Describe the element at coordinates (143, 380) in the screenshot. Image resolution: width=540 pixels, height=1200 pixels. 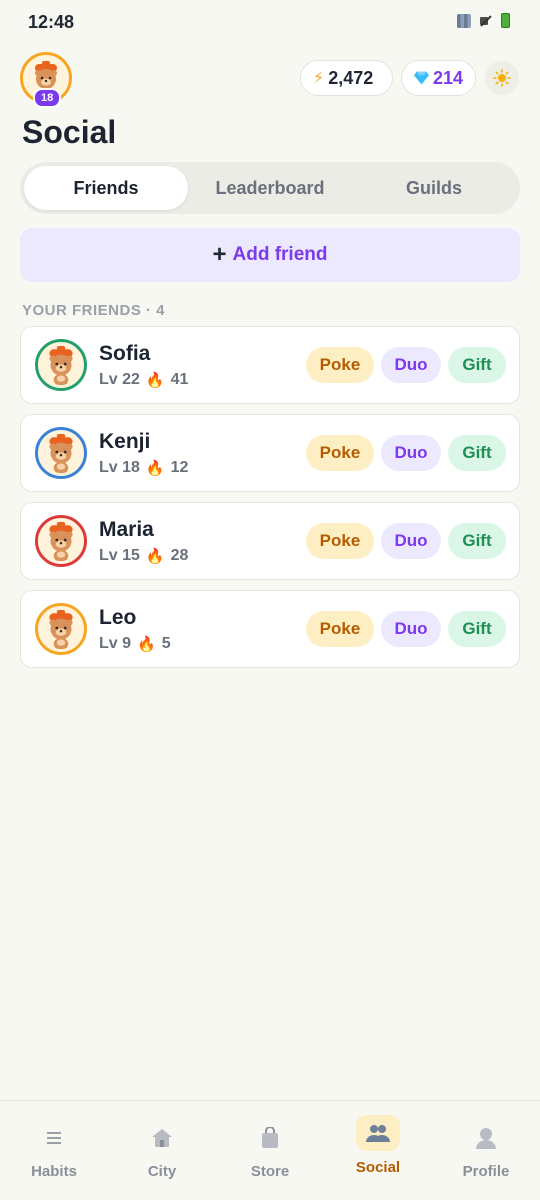
I see `friend-meta: Lv 22 🔥 41` at that location.